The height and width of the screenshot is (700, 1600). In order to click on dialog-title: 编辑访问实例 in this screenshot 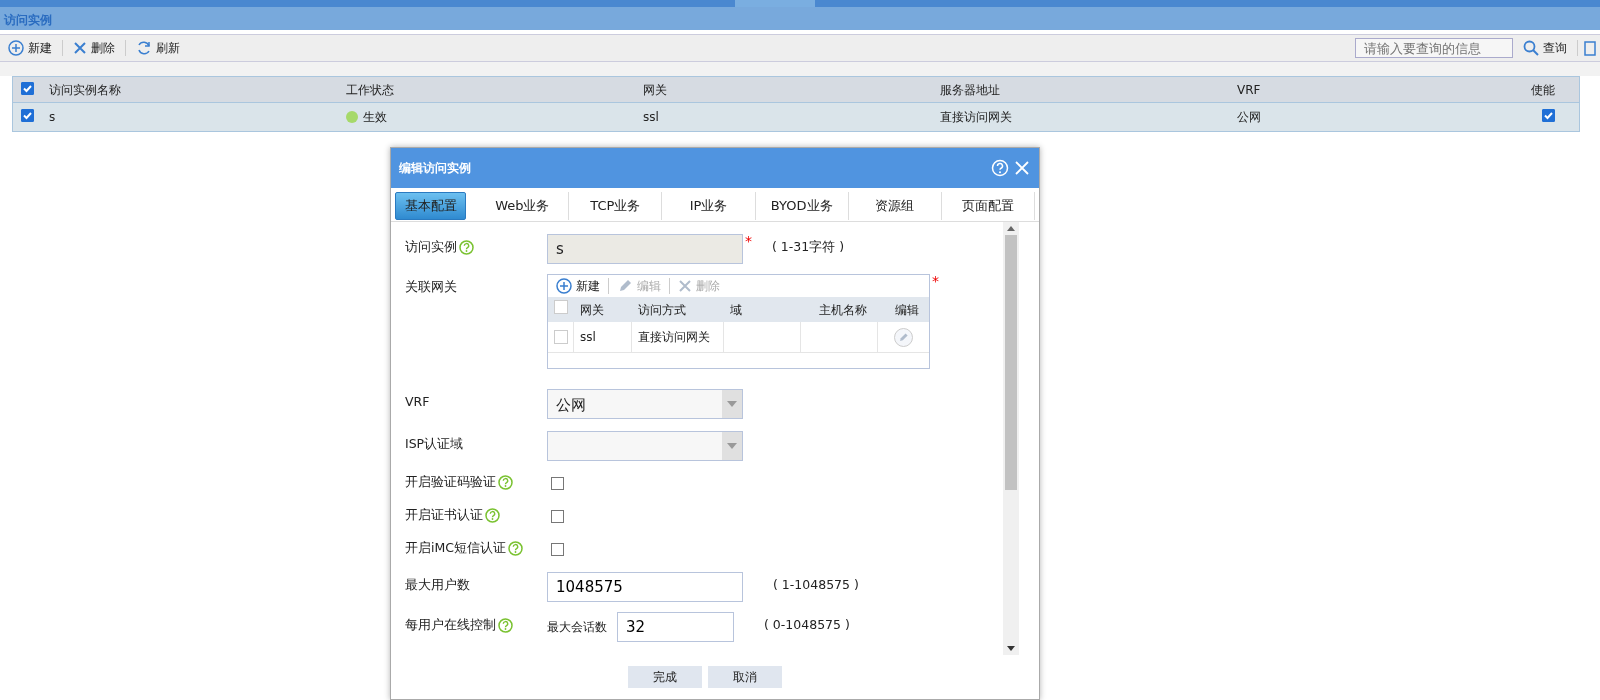, I will do `click(435, 168)`.